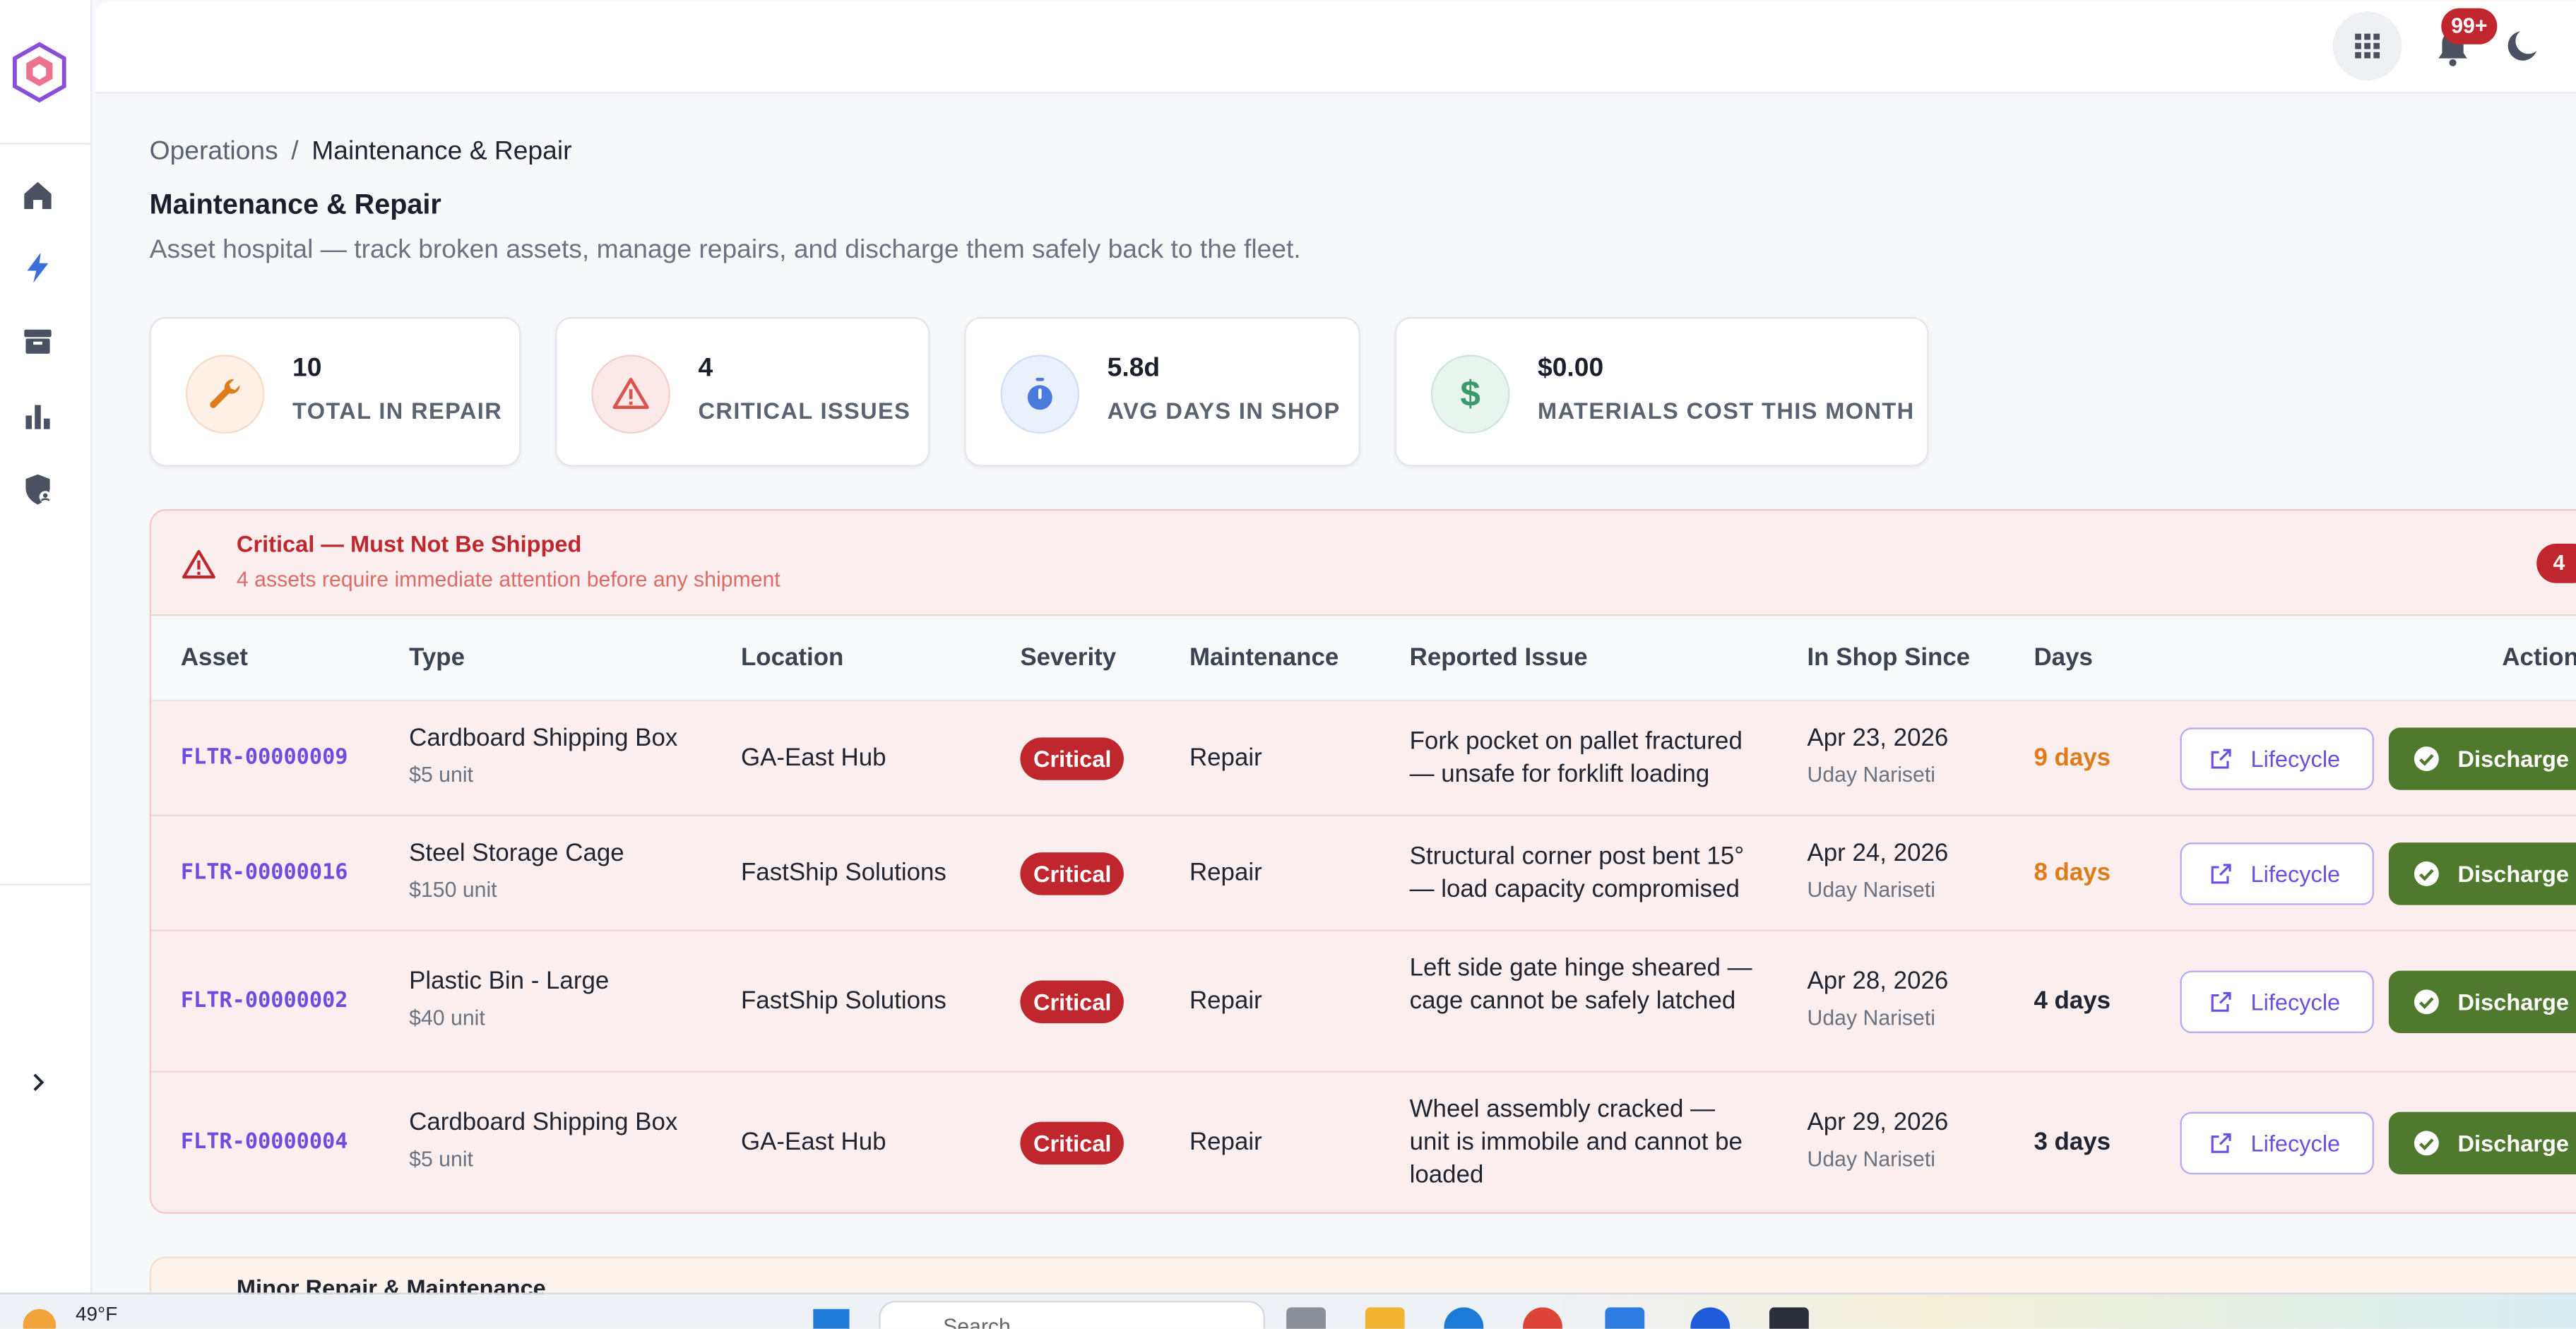 This screenshot has width=2576, height=1329. What do you see at coordinates (264, 874) in the screenshot?
I see `asset-id-link: FLTR-00000016` at bounding box center [264, 874].